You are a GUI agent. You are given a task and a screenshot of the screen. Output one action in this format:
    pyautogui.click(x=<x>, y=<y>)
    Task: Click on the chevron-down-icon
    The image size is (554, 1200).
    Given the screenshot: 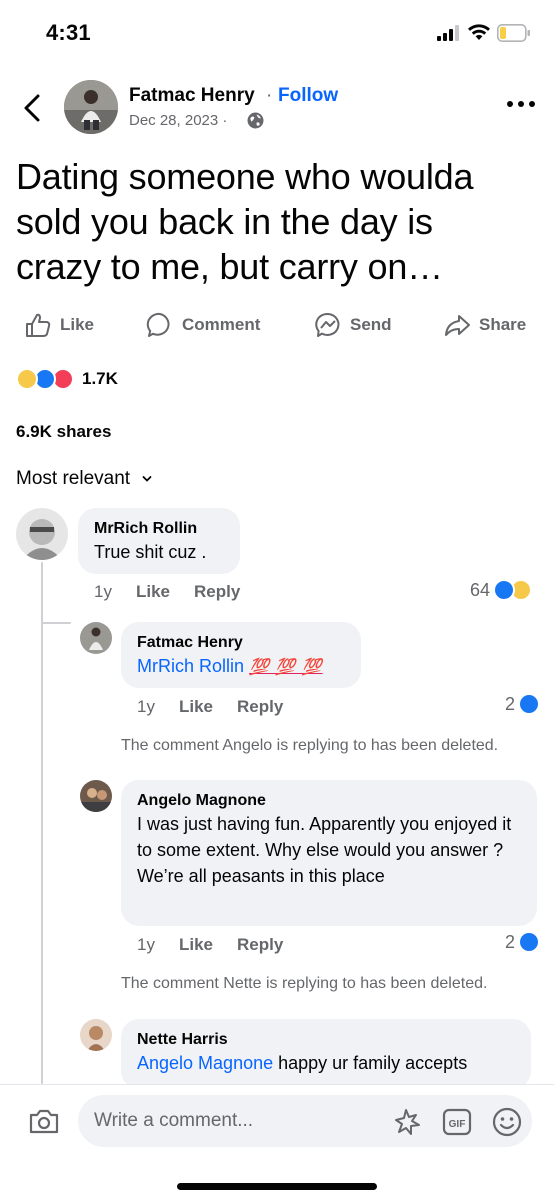 What is the action you would take?
    pyautogui.click(x=147, y=479)
    